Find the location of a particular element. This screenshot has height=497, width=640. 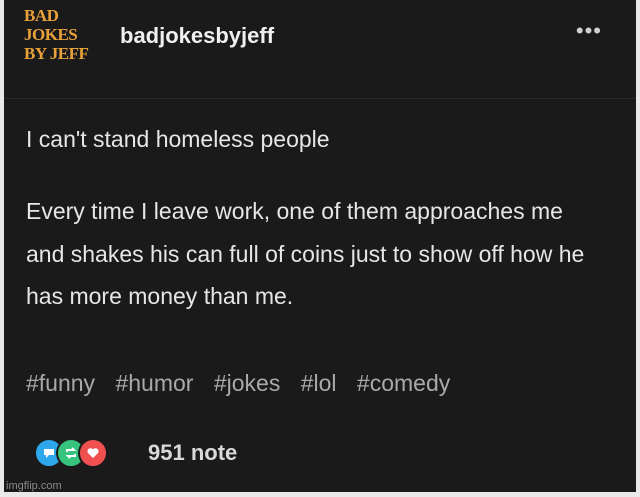

watermark: imgflip.com is located at coordinates (34, 486).